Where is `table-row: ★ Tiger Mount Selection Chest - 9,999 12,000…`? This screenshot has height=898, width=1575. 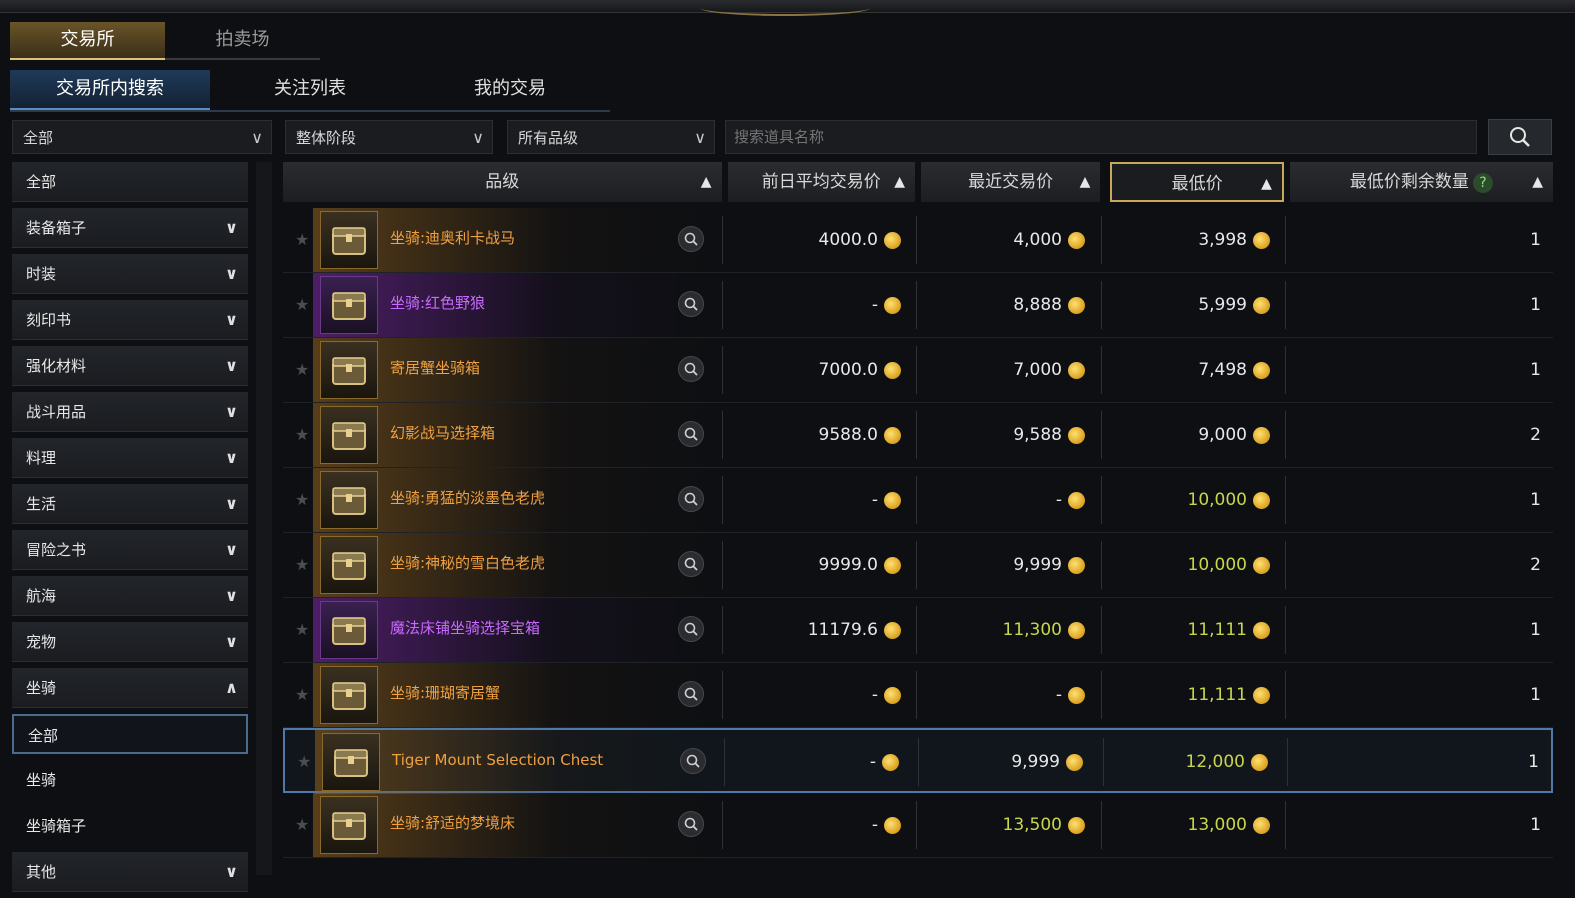 table-row: ★ Tiger Mount Selection Chest - 9,999 12,000… is located at coordinates (918, 761).